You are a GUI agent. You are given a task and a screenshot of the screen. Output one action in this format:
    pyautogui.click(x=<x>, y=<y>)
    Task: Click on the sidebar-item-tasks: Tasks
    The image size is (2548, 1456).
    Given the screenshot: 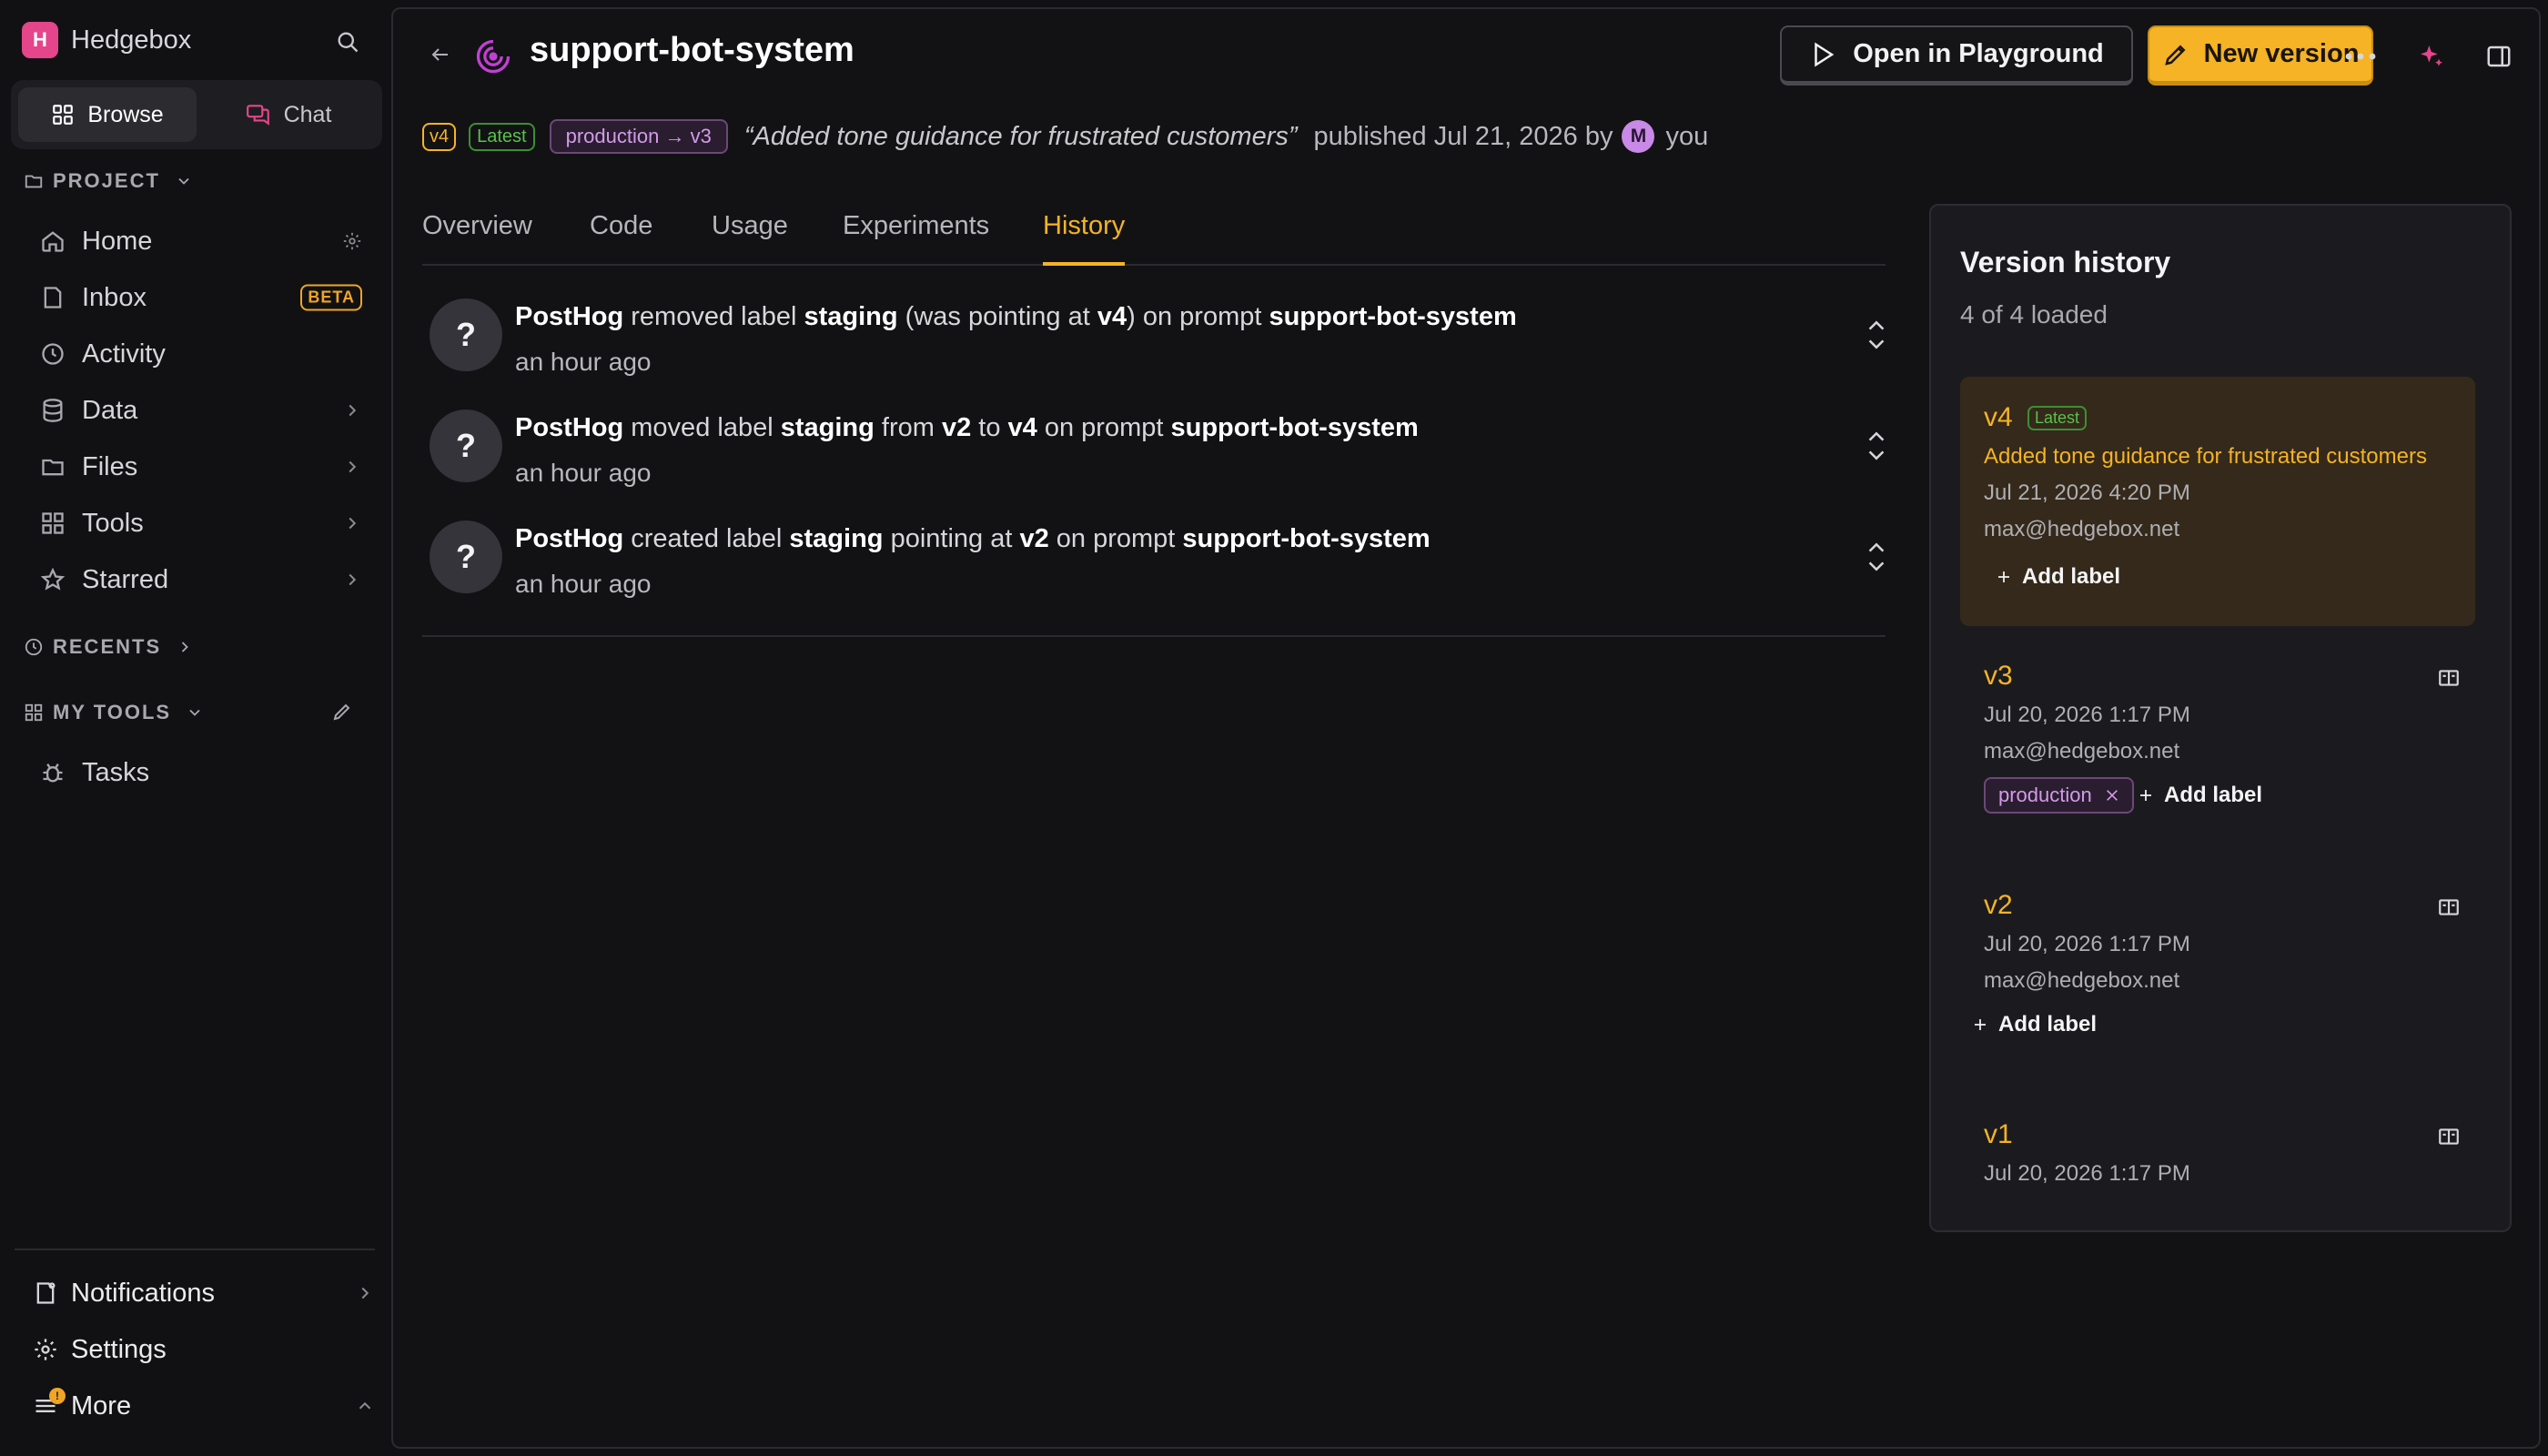 What is the action you would take?
    pyautogui.click(x=205, y=773)
    